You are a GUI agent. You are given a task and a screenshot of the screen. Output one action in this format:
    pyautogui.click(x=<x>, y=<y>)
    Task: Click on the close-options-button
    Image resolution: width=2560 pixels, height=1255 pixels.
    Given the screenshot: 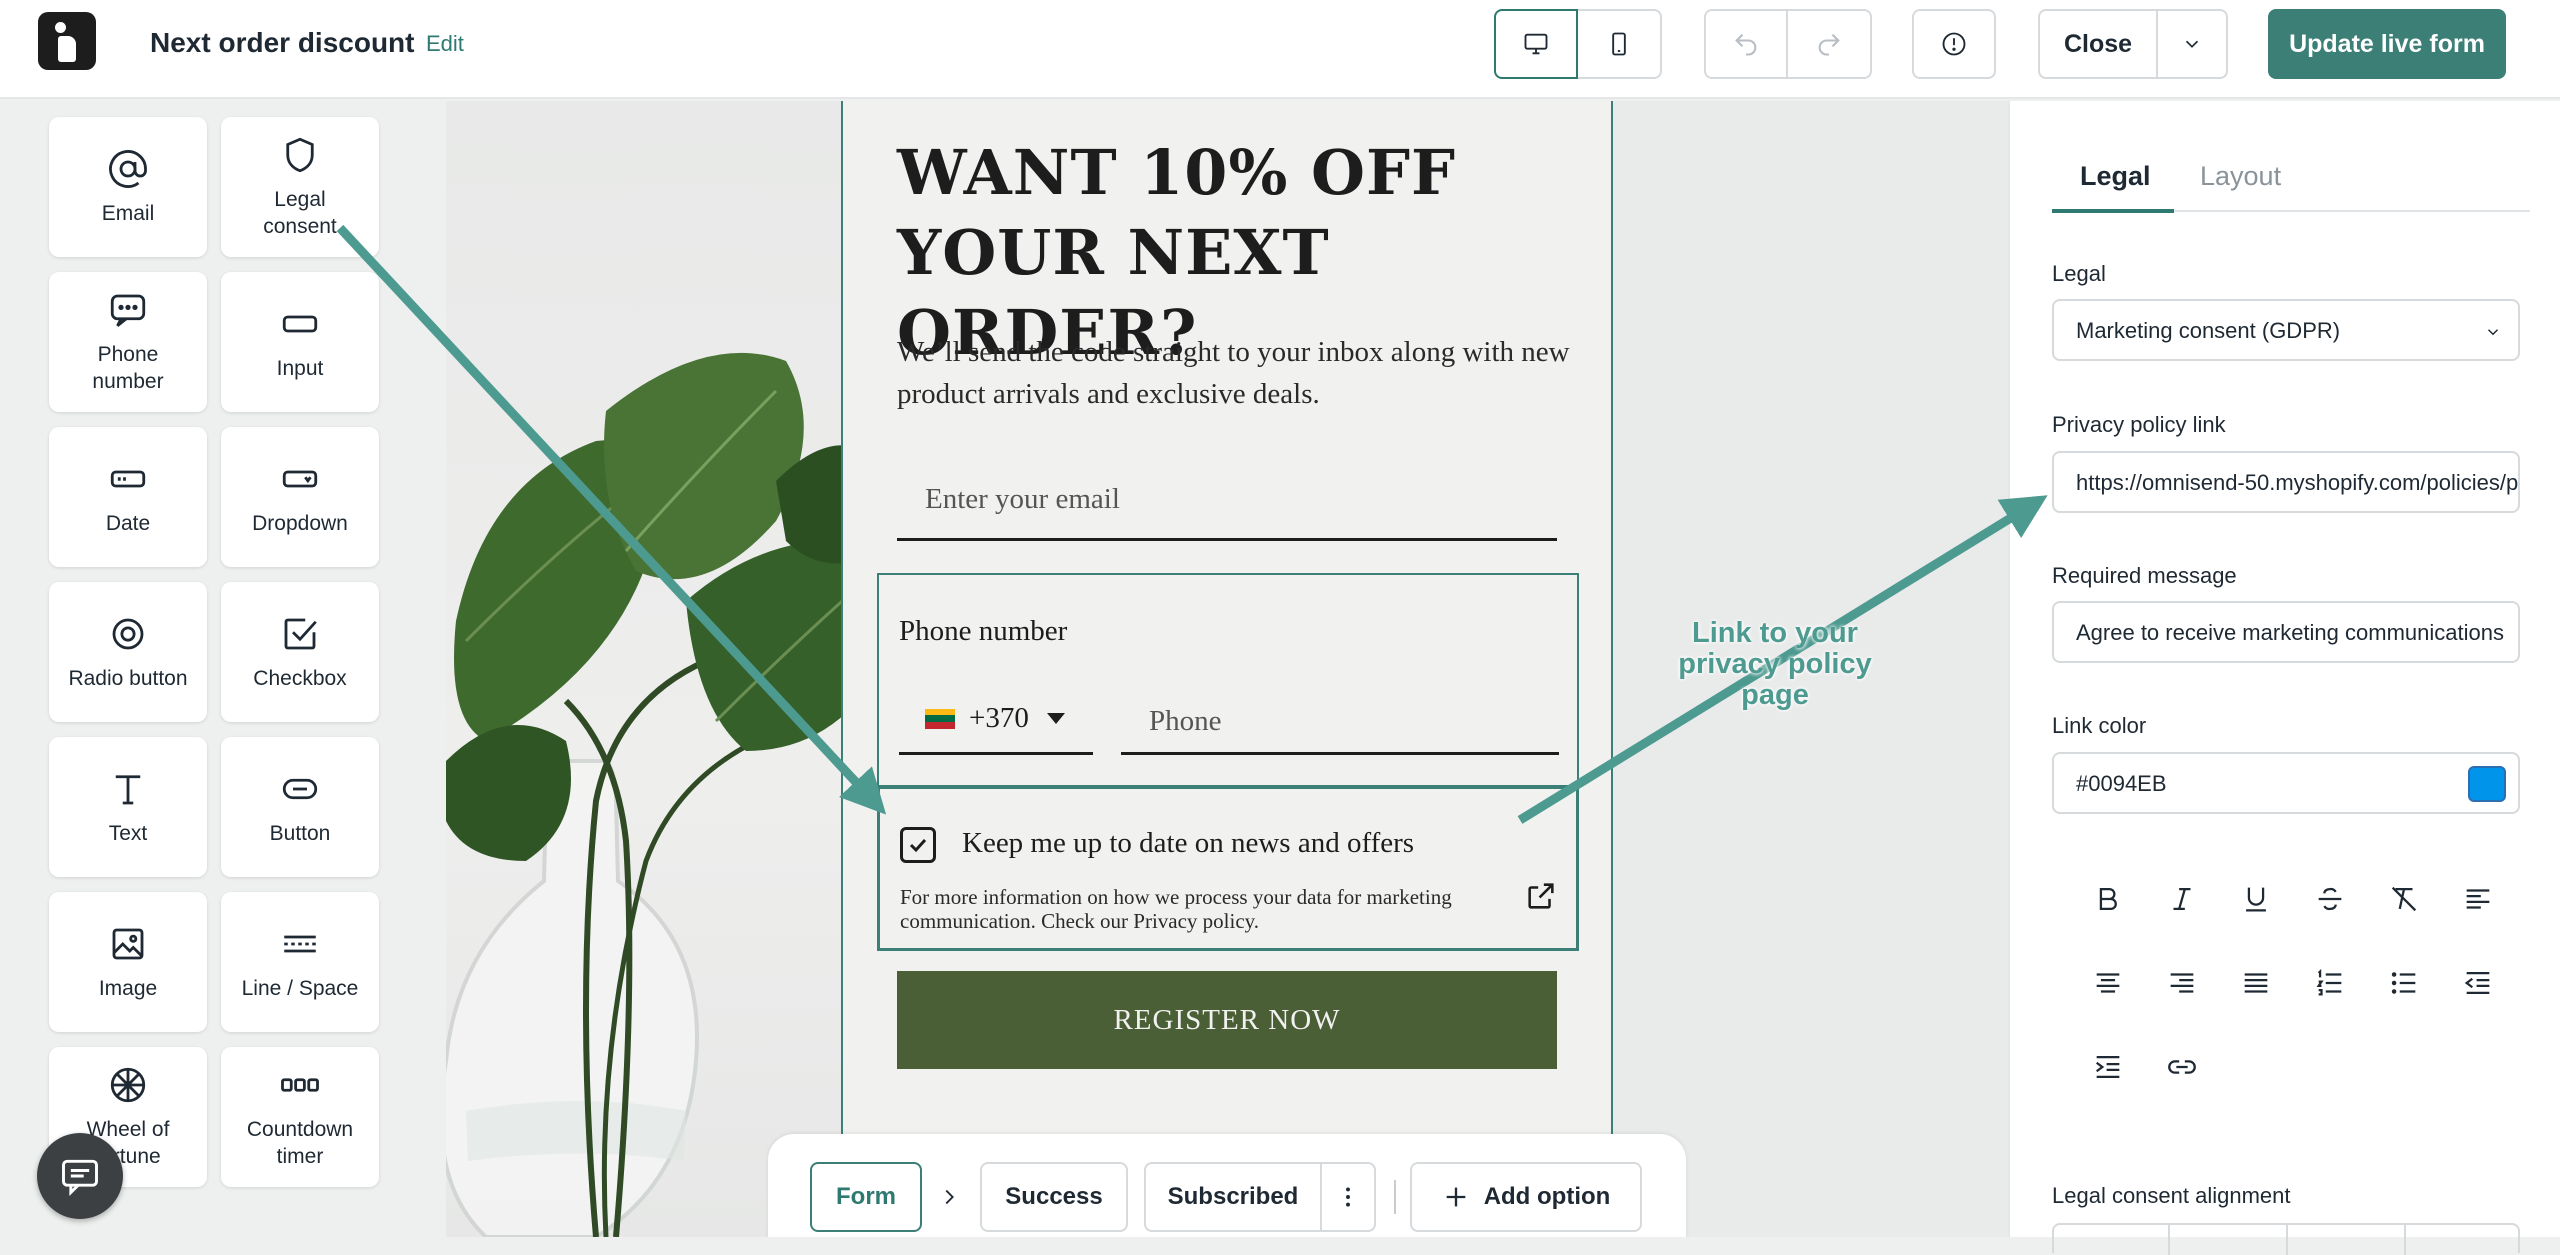 What is the action you would take?
    pyautogui.click(x=2192, y=44)
    